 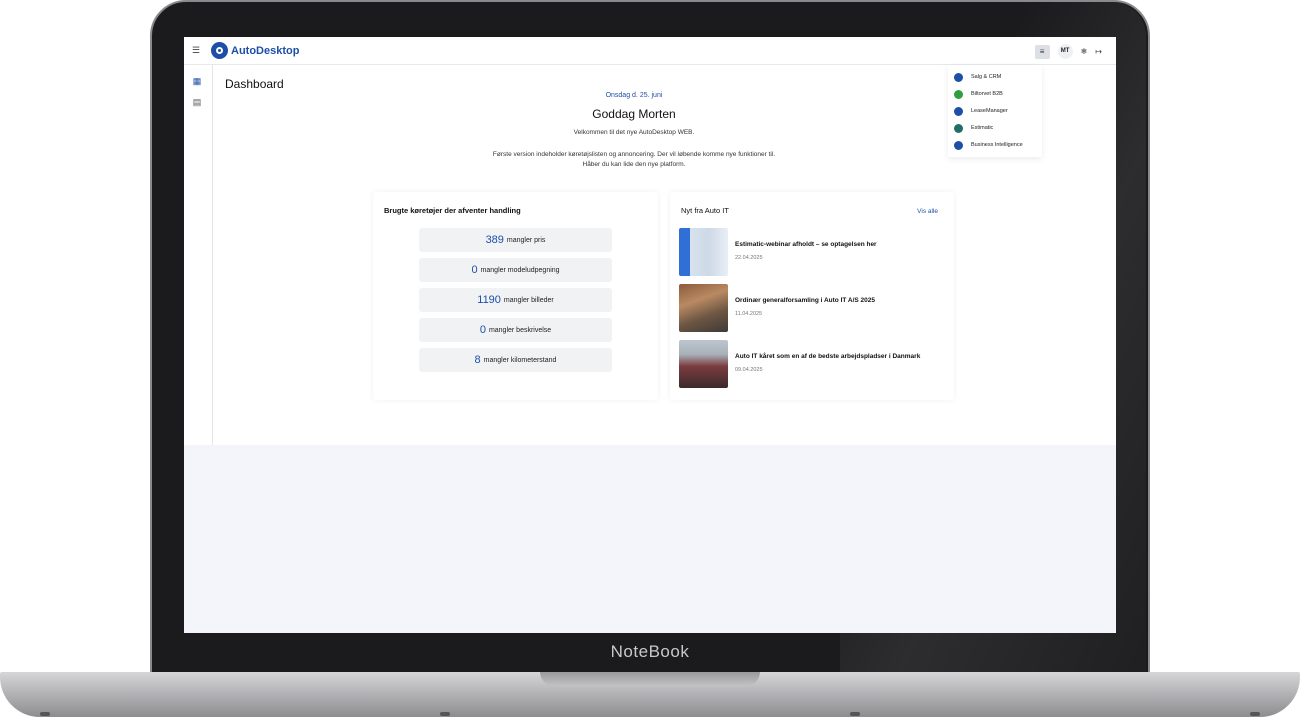 What do you see at coordinates (1065, 51) in the screenshot?
I see `avatar: MT` at bounding box center [1065, 51].